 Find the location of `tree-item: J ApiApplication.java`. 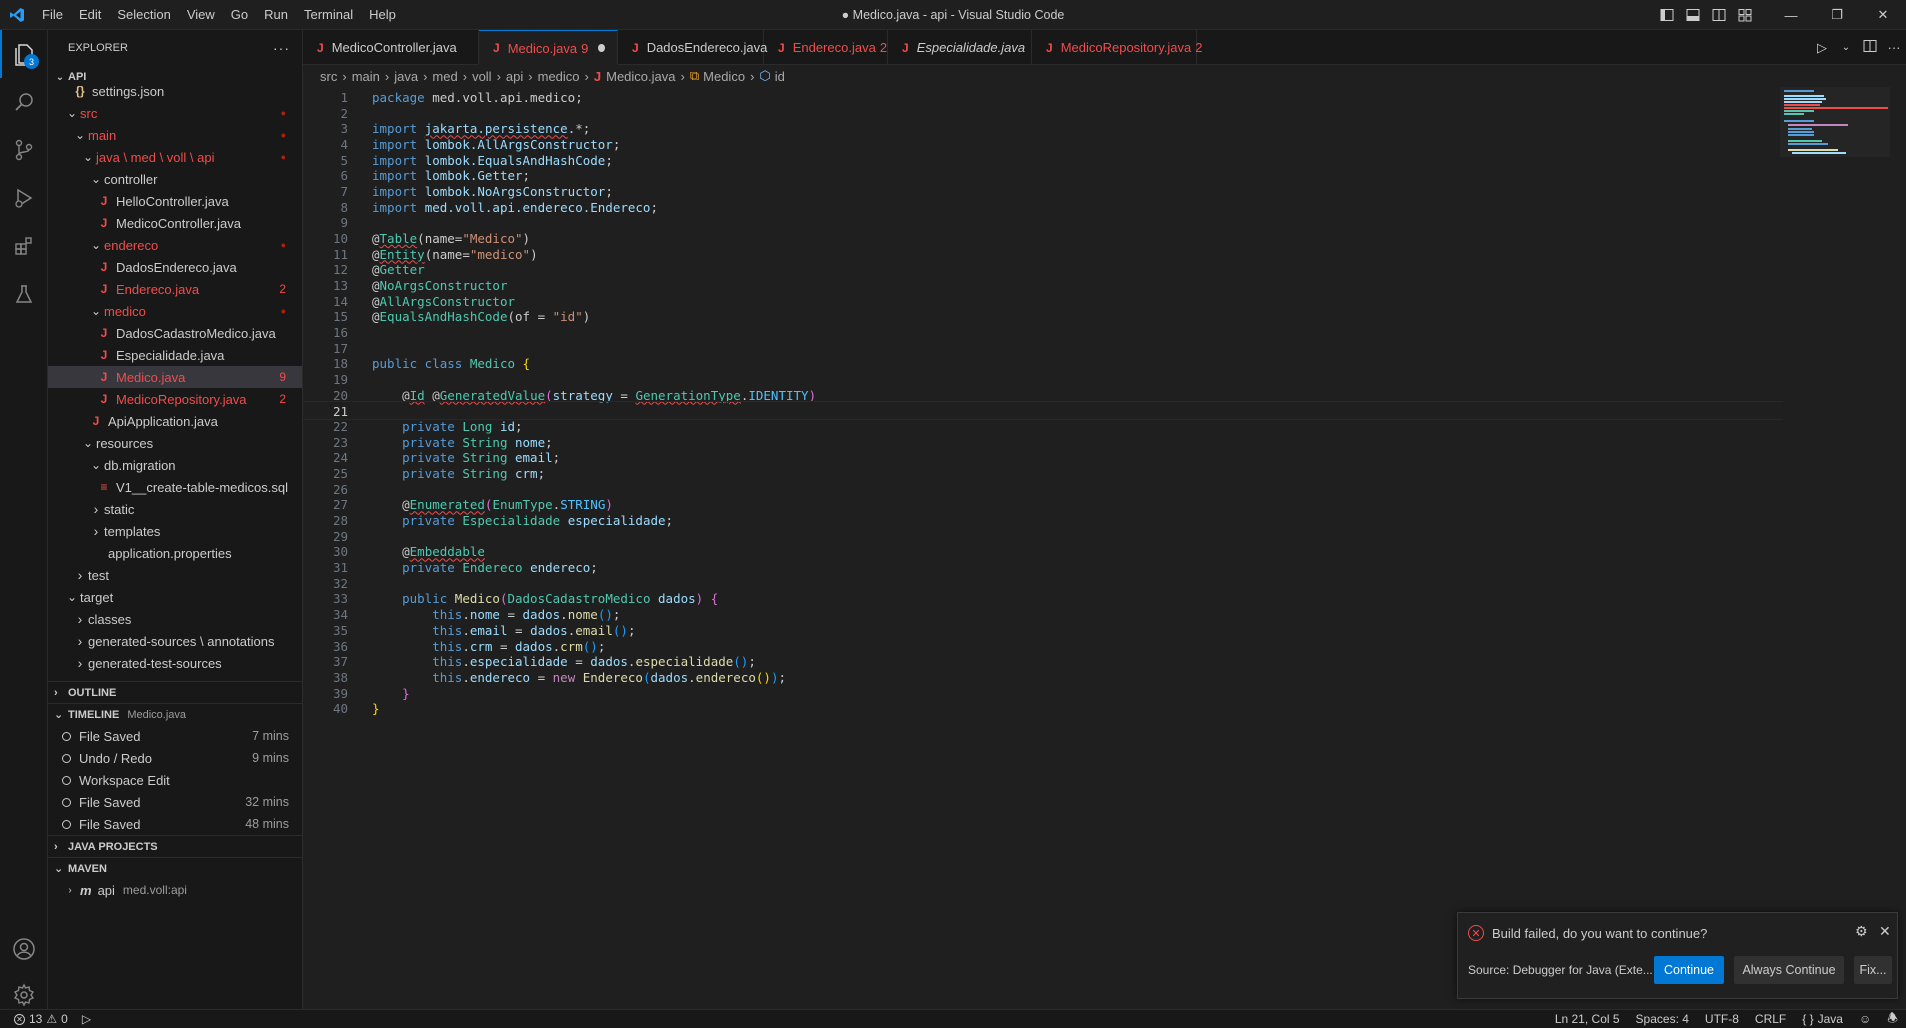

tree-item: J ApiApplication.java is located at coordinates (175, 421).